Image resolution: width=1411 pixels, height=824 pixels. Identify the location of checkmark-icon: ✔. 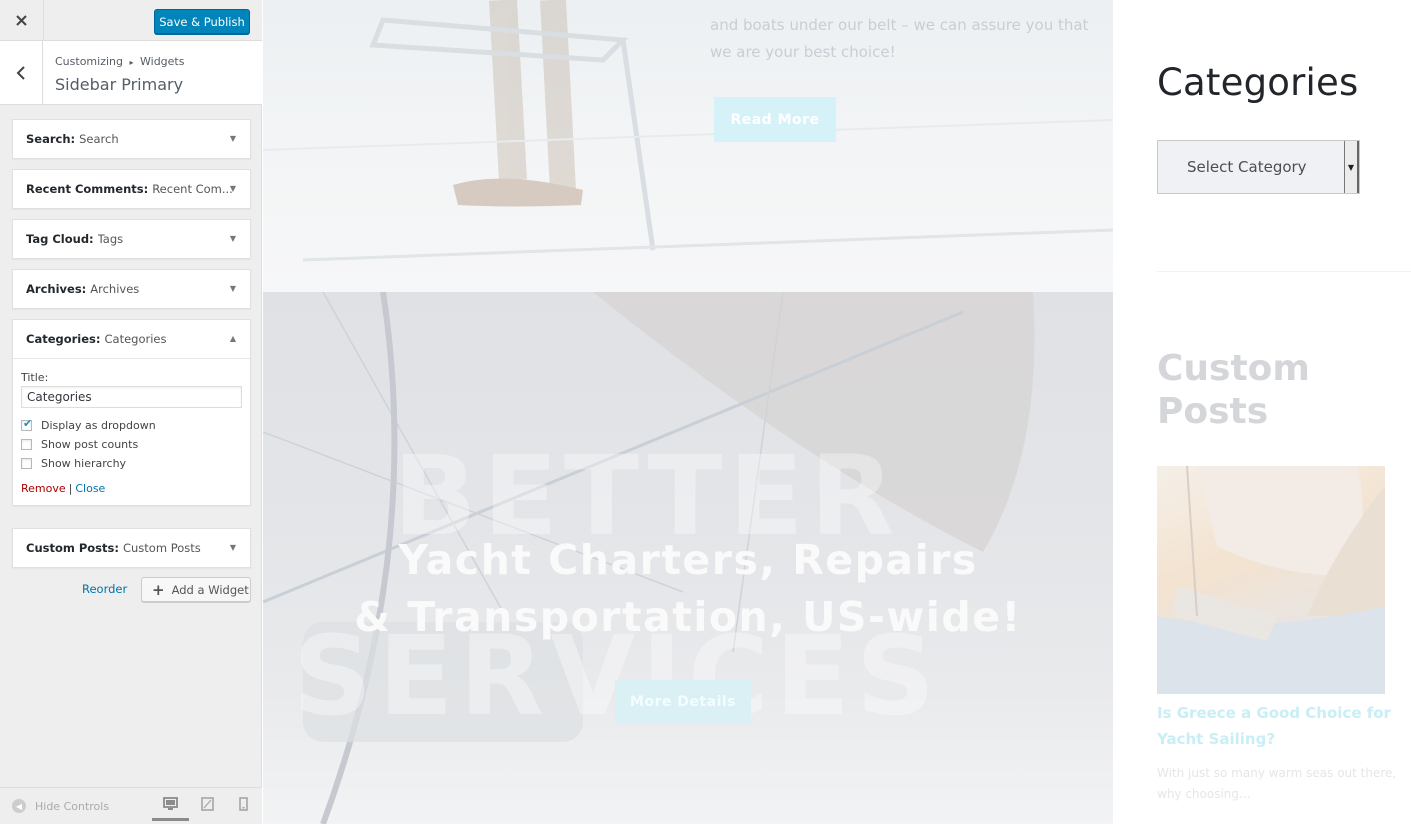
(28, 423).